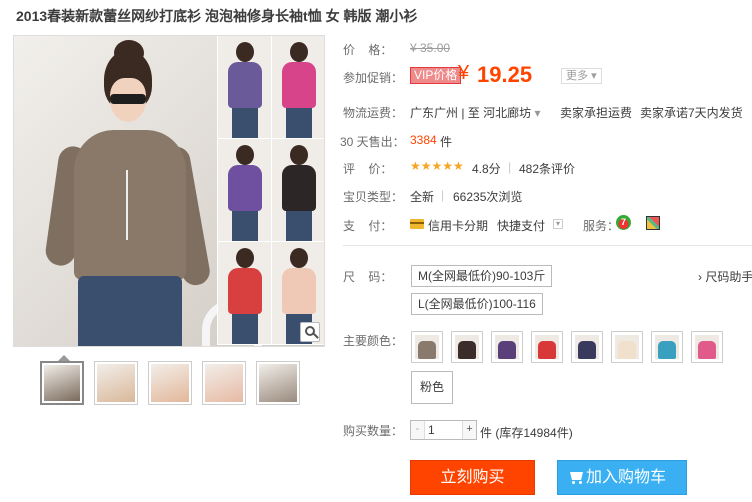  Describe the element at coordinates (130, 205) in the screenshot. I see `model-torso` at that location.